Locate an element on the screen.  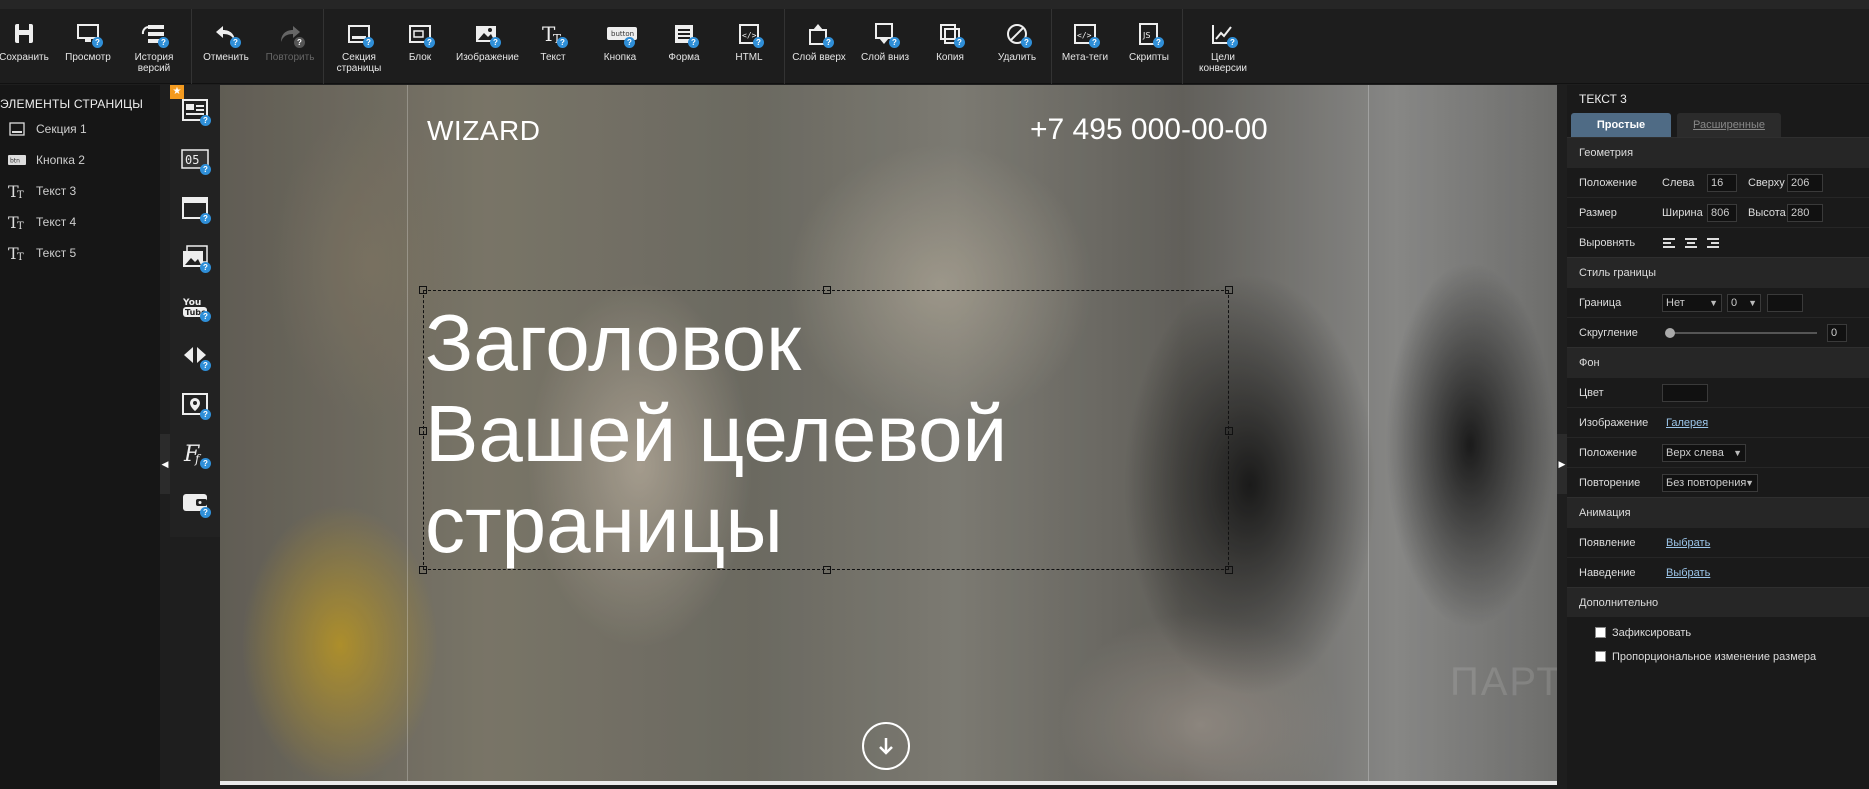
section-background: Фон is located at coordinates (1718, 362).